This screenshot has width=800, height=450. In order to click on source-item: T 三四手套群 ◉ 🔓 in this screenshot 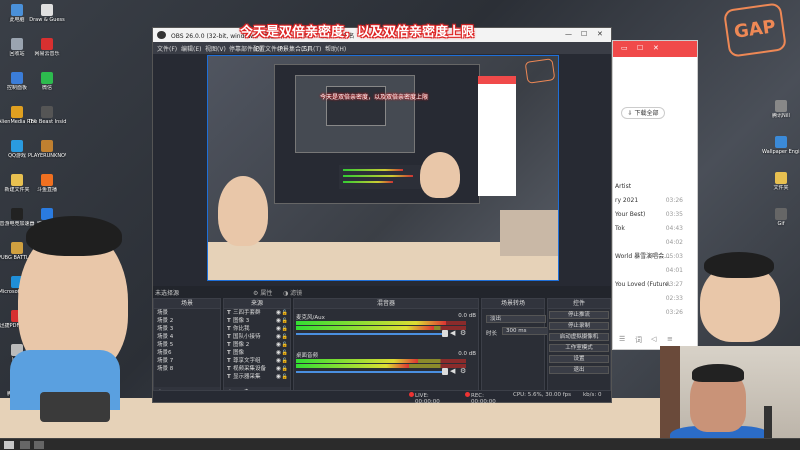, I will do `click(257, 313)`.